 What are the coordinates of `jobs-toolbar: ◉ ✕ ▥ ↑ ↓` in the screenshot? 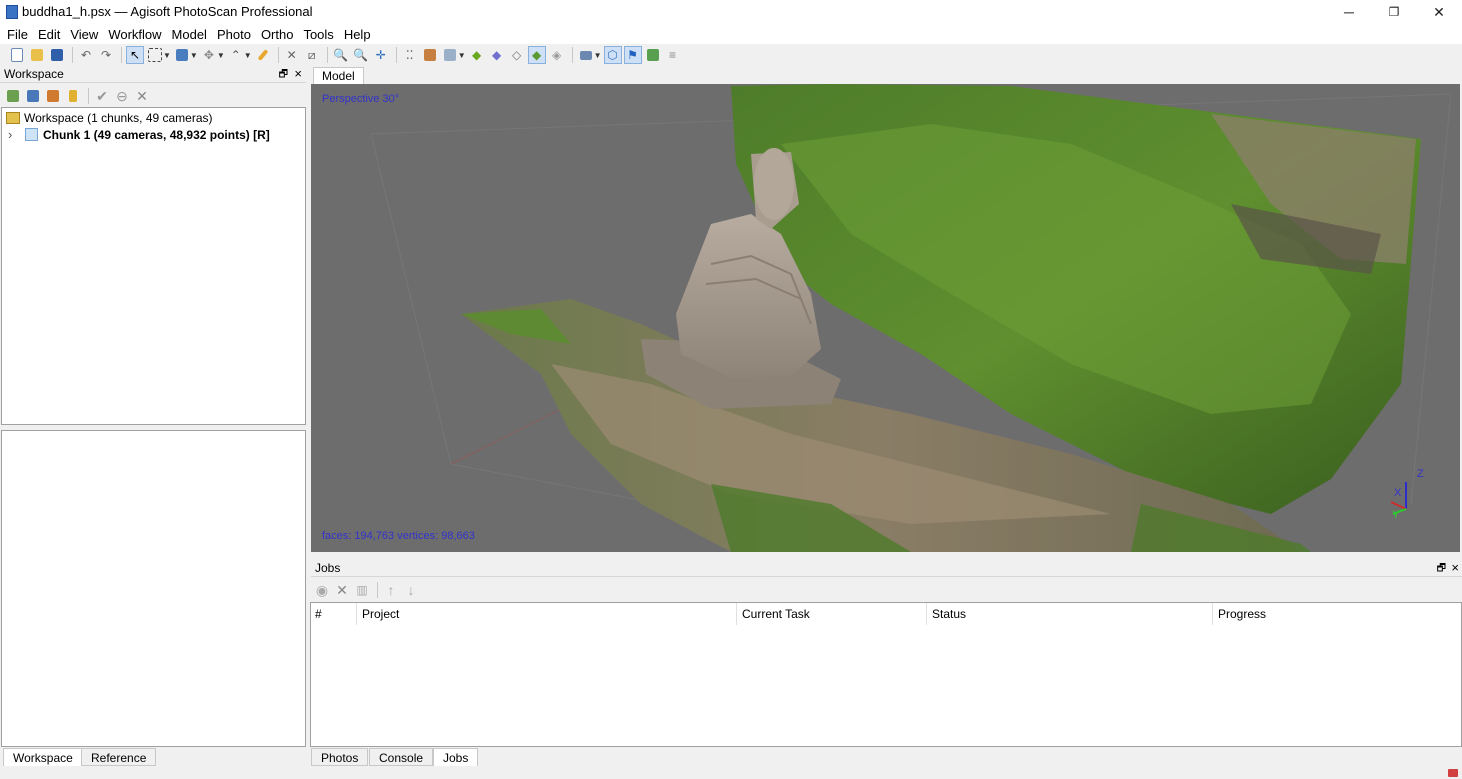 It's located at (367, 590).